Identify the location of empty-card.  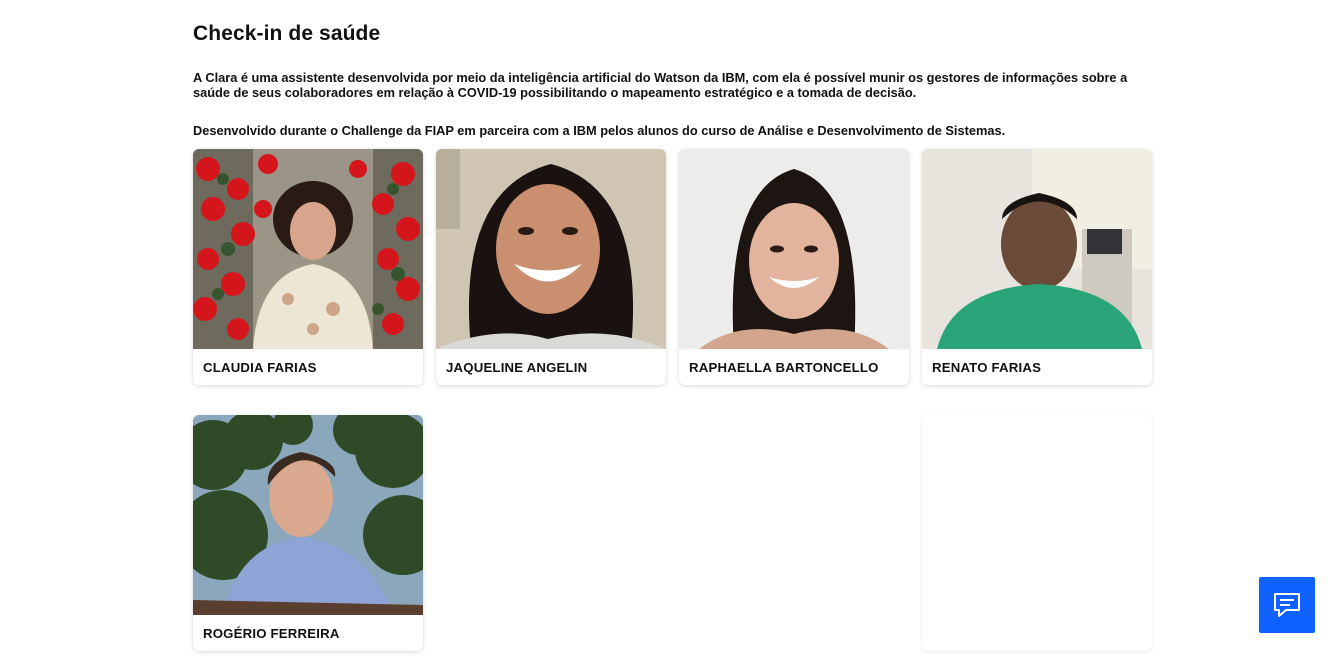
(1037, 533).